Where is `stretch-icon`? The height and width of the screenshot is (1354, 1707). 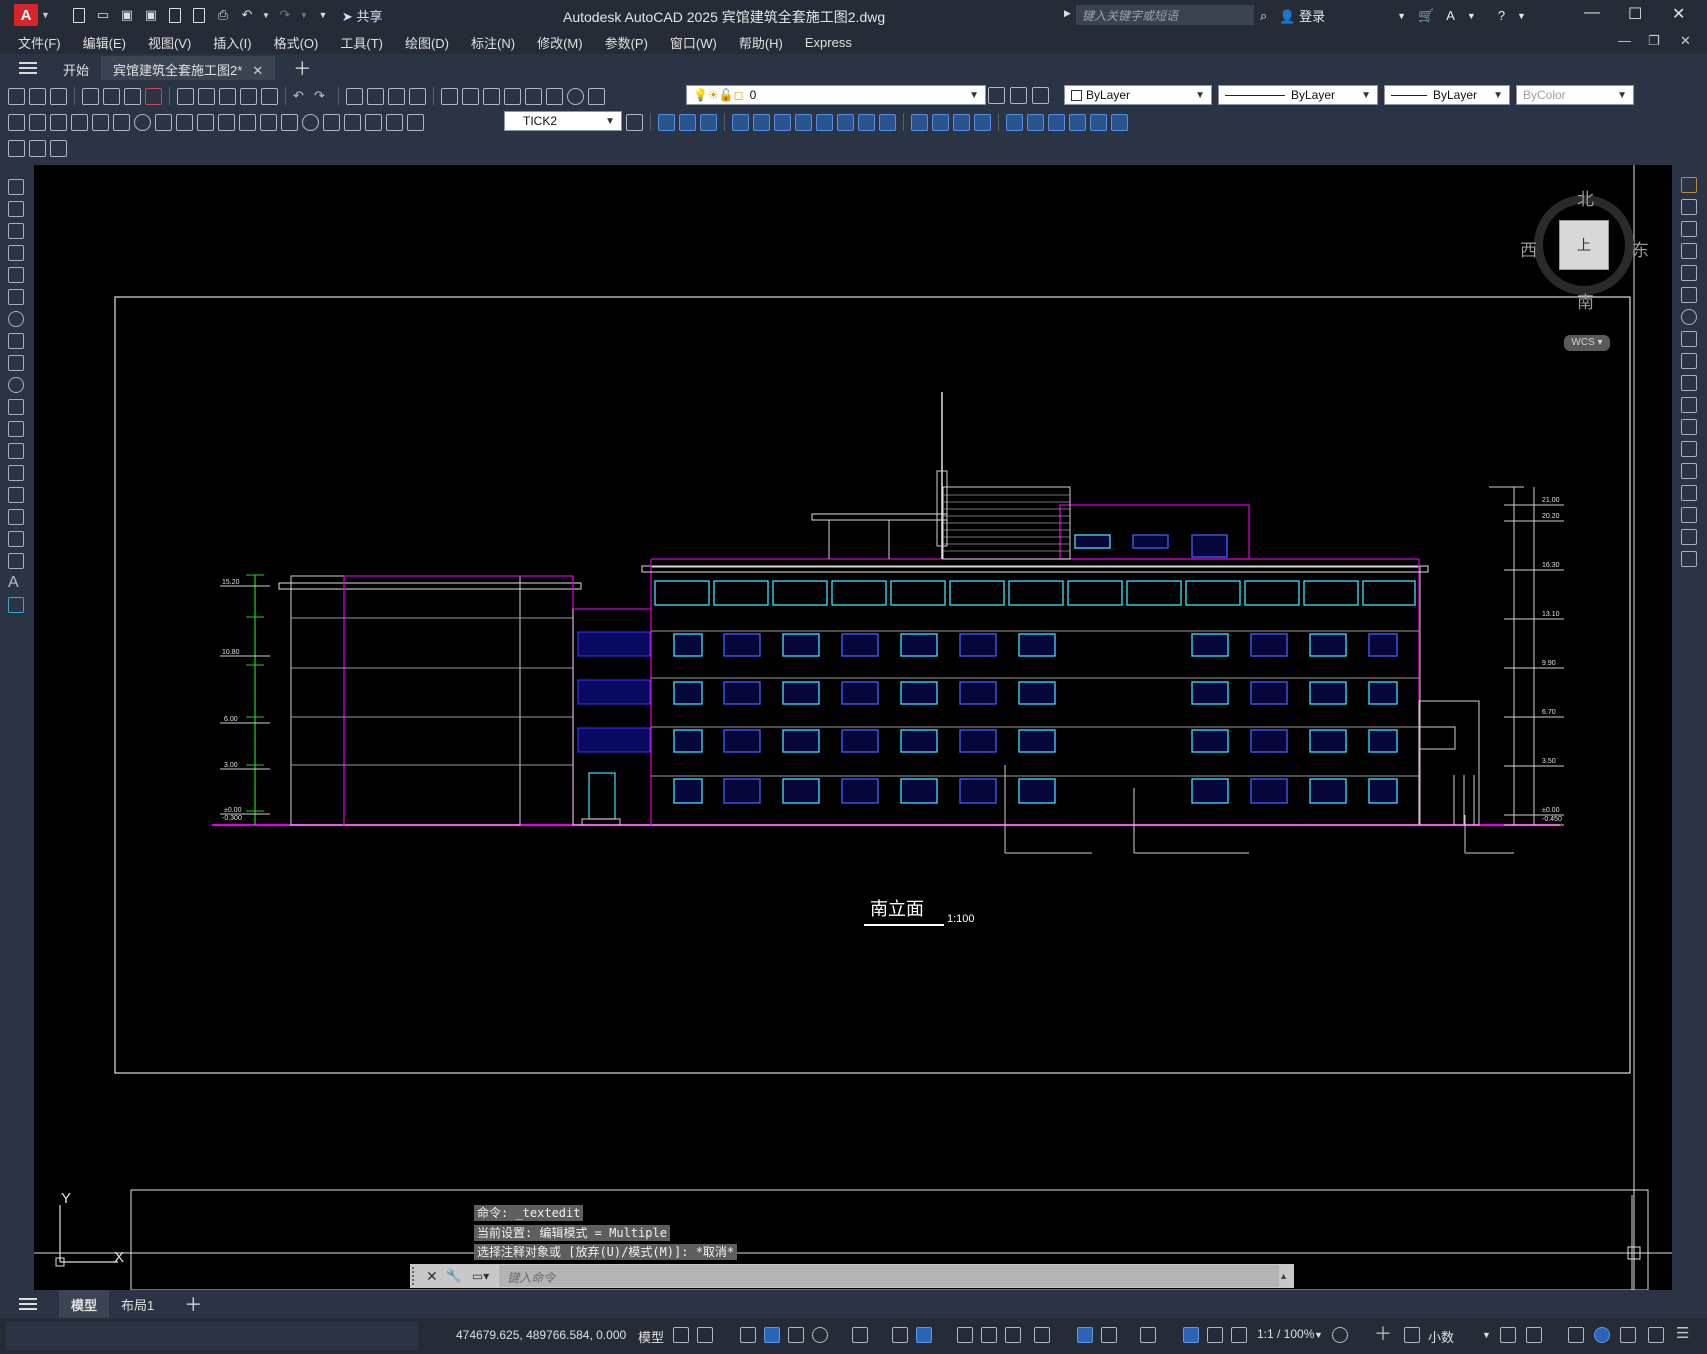 stretch-icon is located at coordinates (1689, 361).